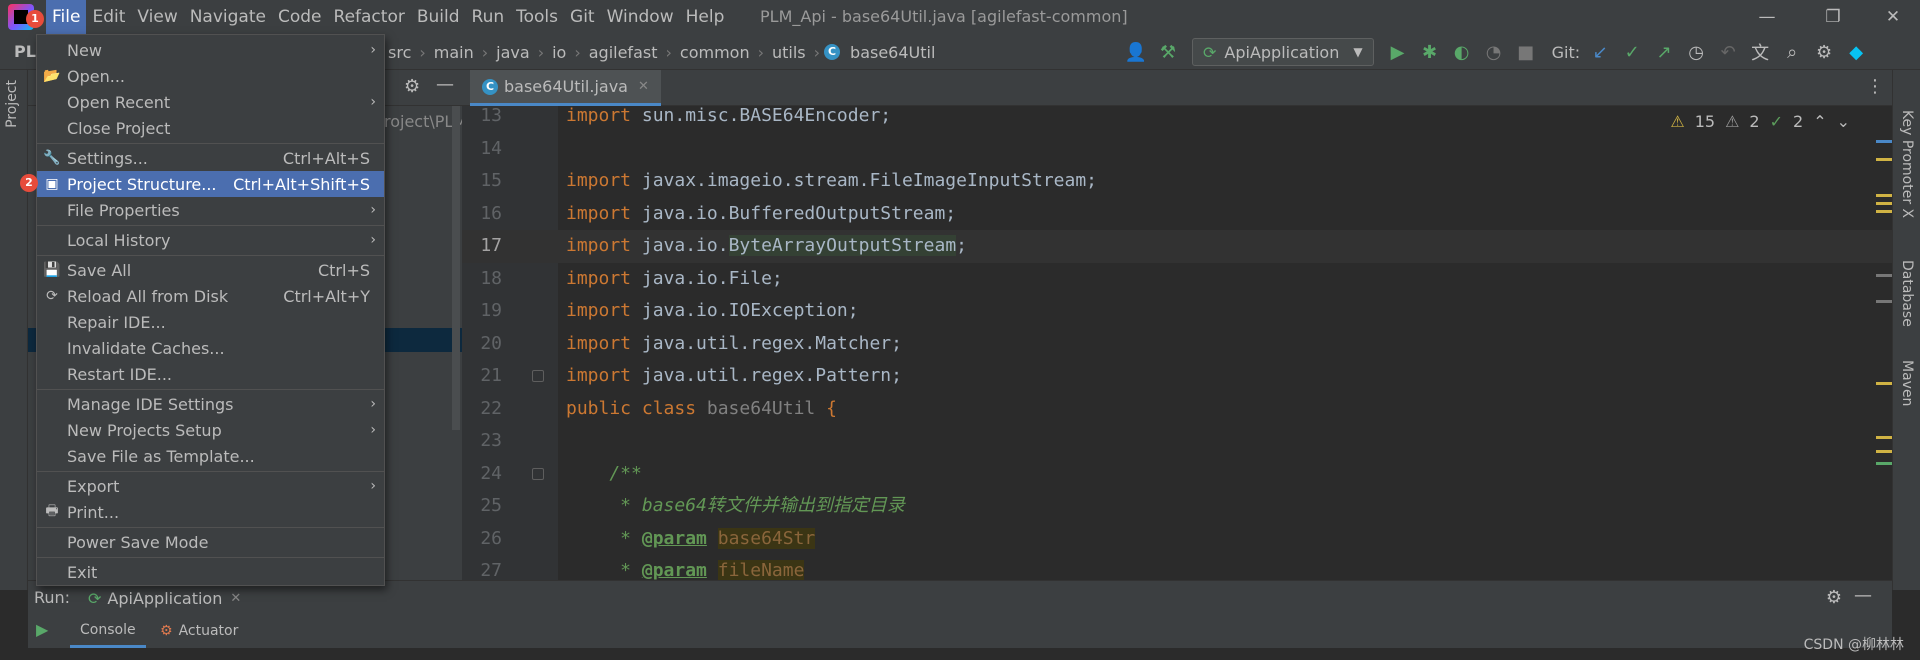 This screenshot has height=660, width=1920. I want to click on user-icon: 👤, so click(1136, 52).